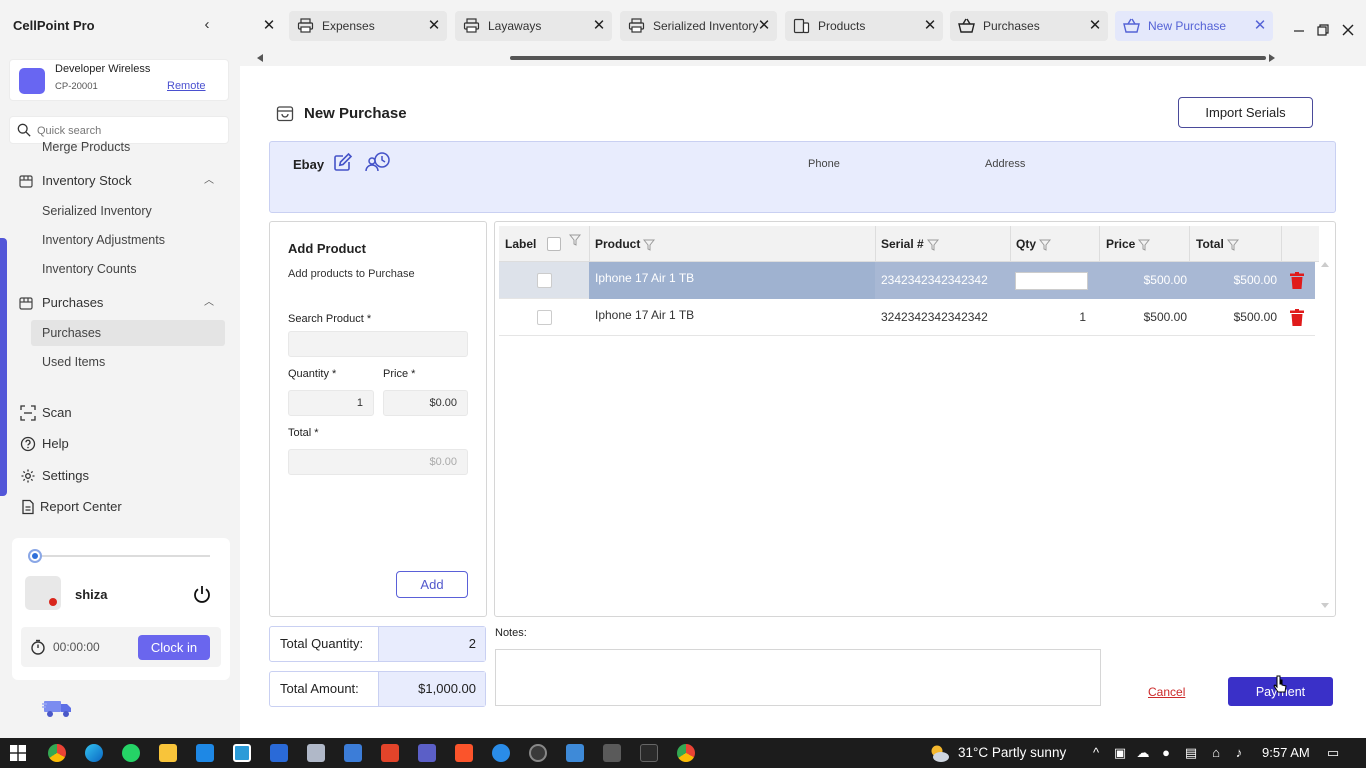  Describe the element at coordinates (1272, 58) in the screenshot. I see `scroll-right-icon` at that location.